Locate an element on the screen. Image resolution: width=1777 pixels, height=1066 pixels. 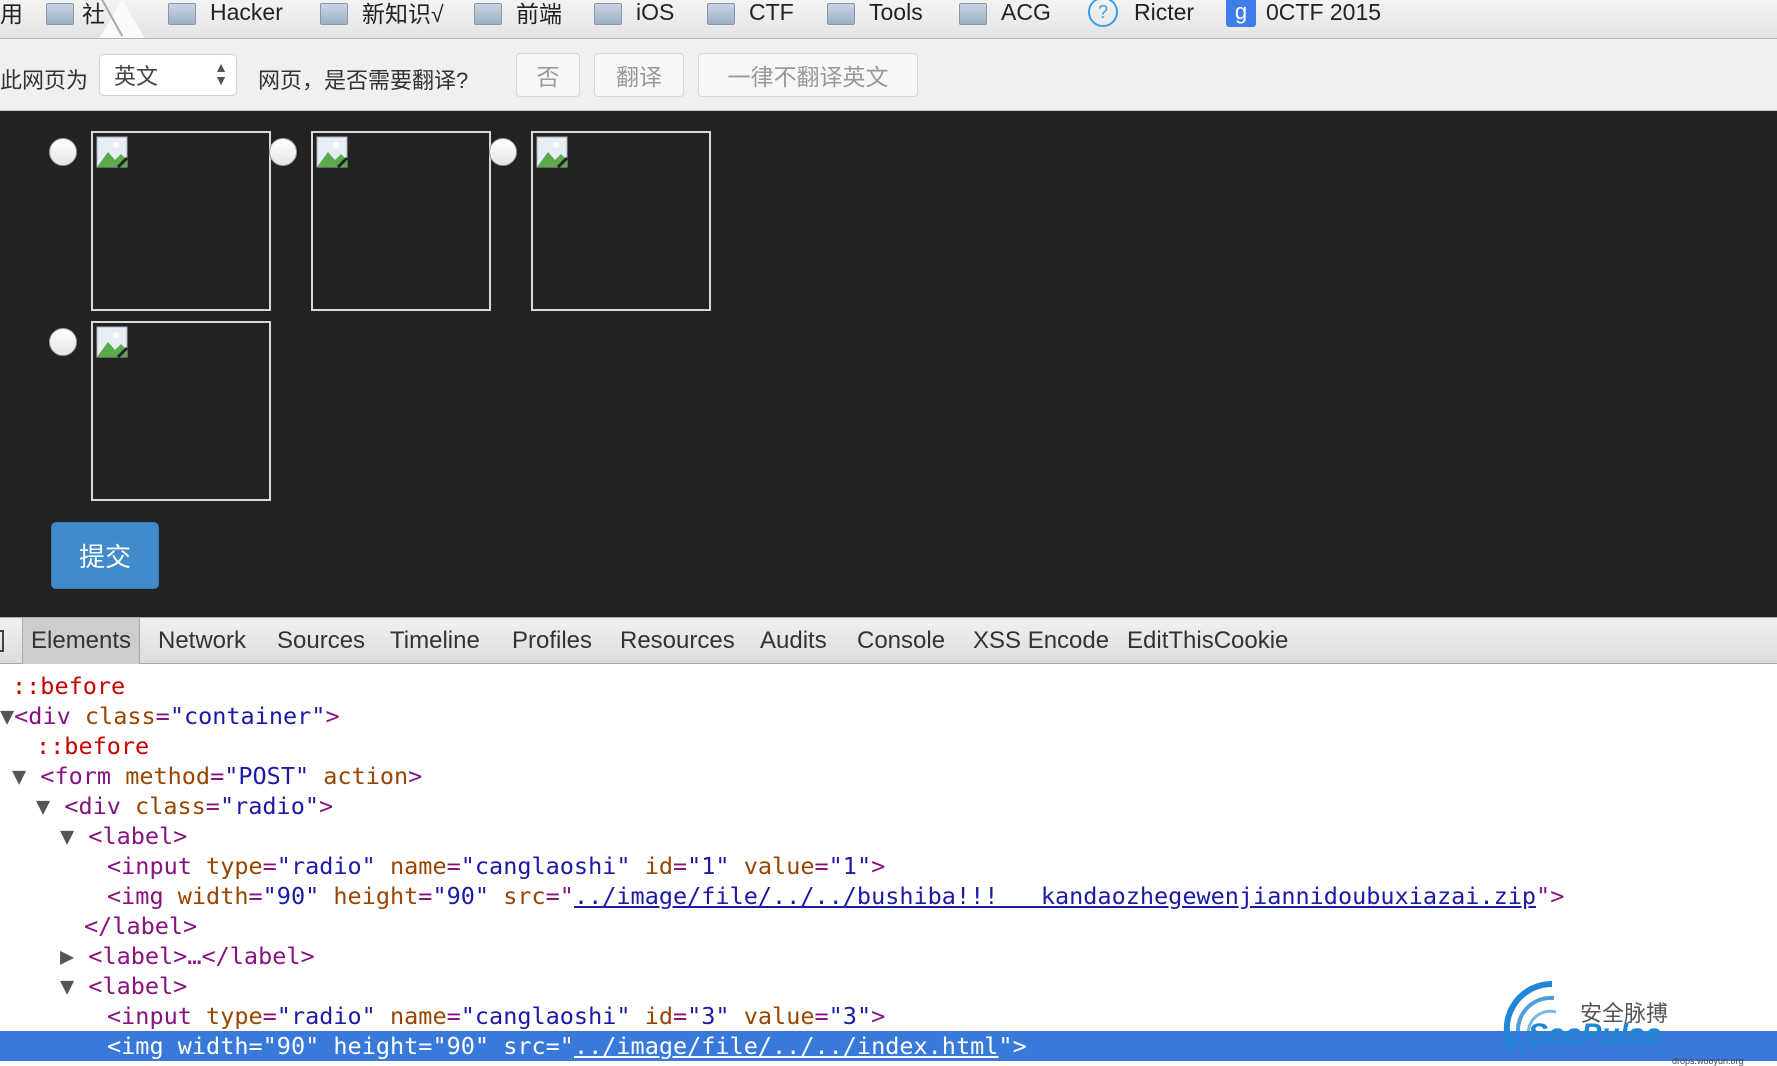
attr-name: value is located at coordinates (779, 866).